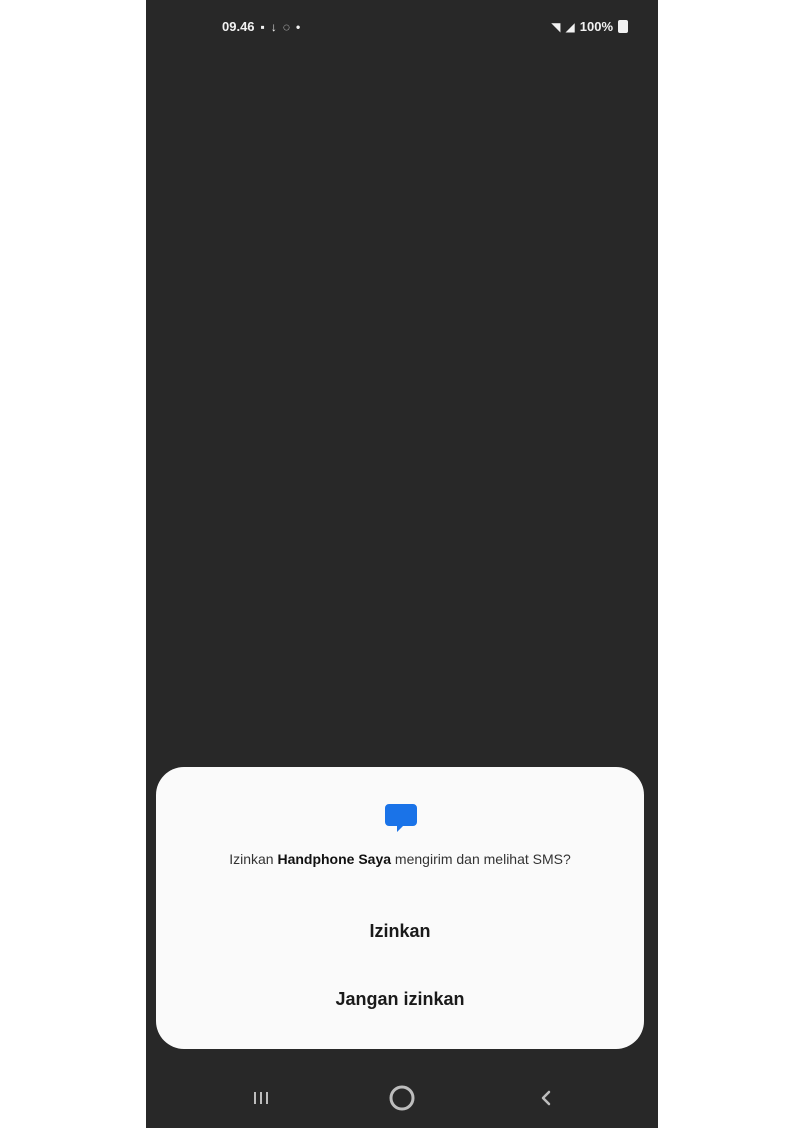 The height and width of the screenshot is (1128, 799). I want to click on signal-icon: ◢, so click(570, 26).